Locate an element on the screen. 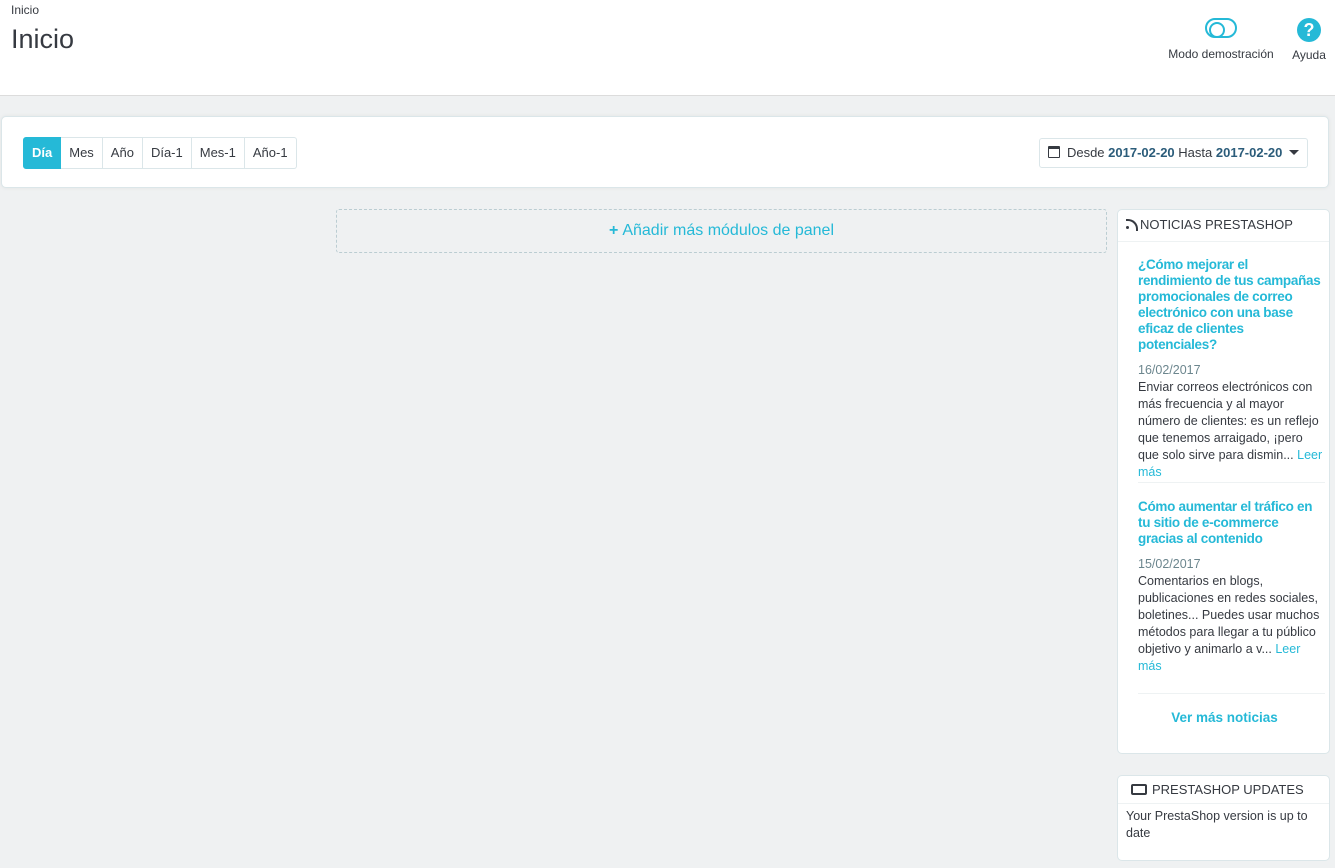 This screenshot has height=868, width=1335. period-button-month: Mes is located at coordinates (82, 153).